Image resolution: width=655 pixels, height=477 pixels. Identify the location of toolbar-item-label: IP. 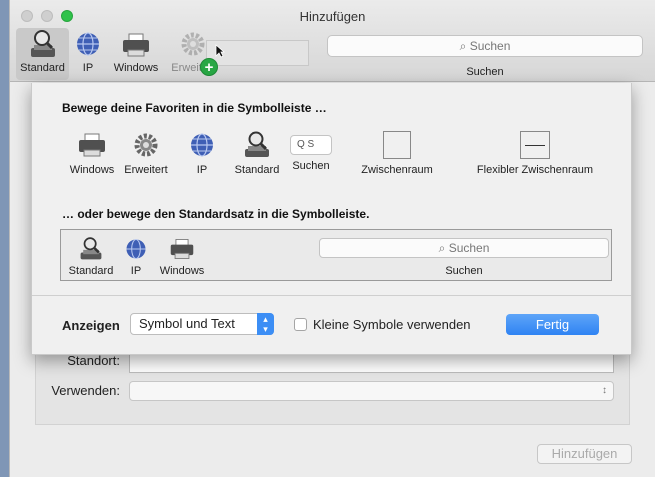
(88, 68).